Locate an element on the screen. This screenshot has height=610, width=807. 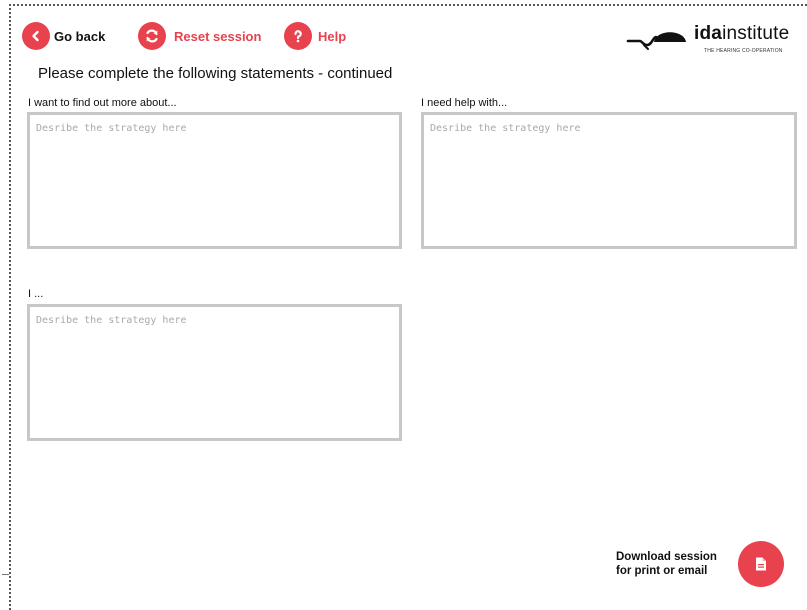
download-line-2: for print or email is located at coordinates (662, 571).